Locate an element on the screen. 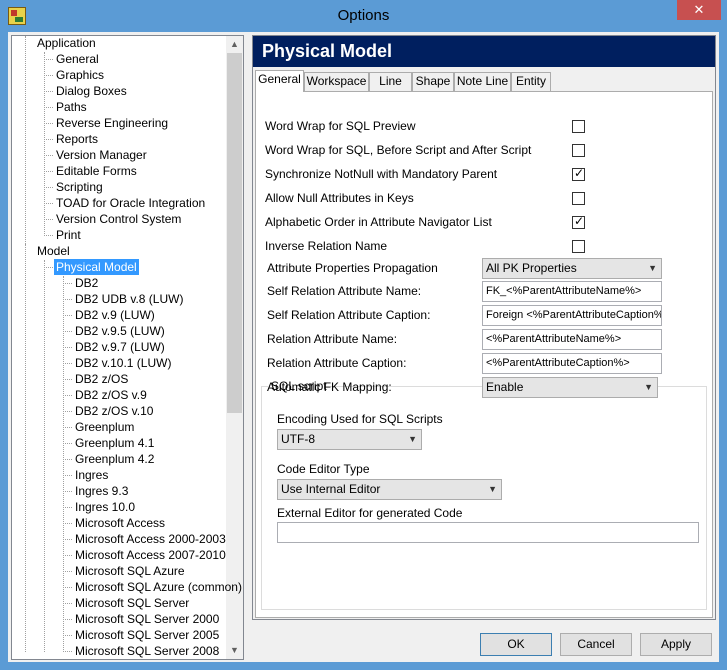 This screenshot has width=727, height=670. tree-item: Microsoft SQL Server is located at coordinates (132, 603).